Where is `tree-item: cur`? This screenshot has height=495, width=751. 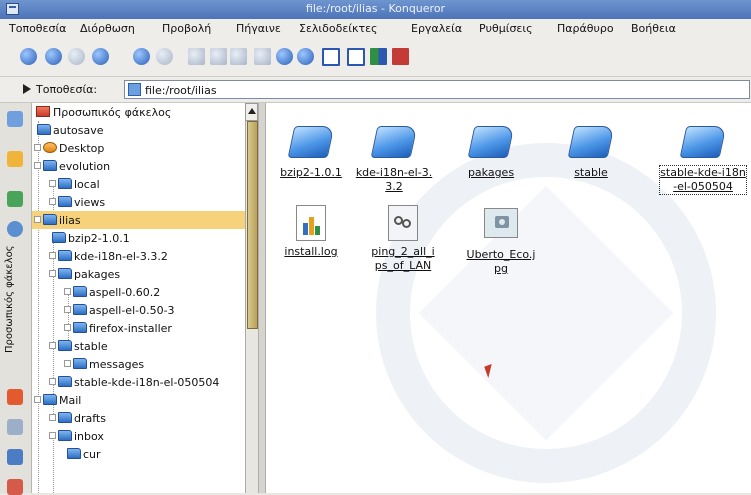
tree-item: cur is located at coordinates (138, 454).